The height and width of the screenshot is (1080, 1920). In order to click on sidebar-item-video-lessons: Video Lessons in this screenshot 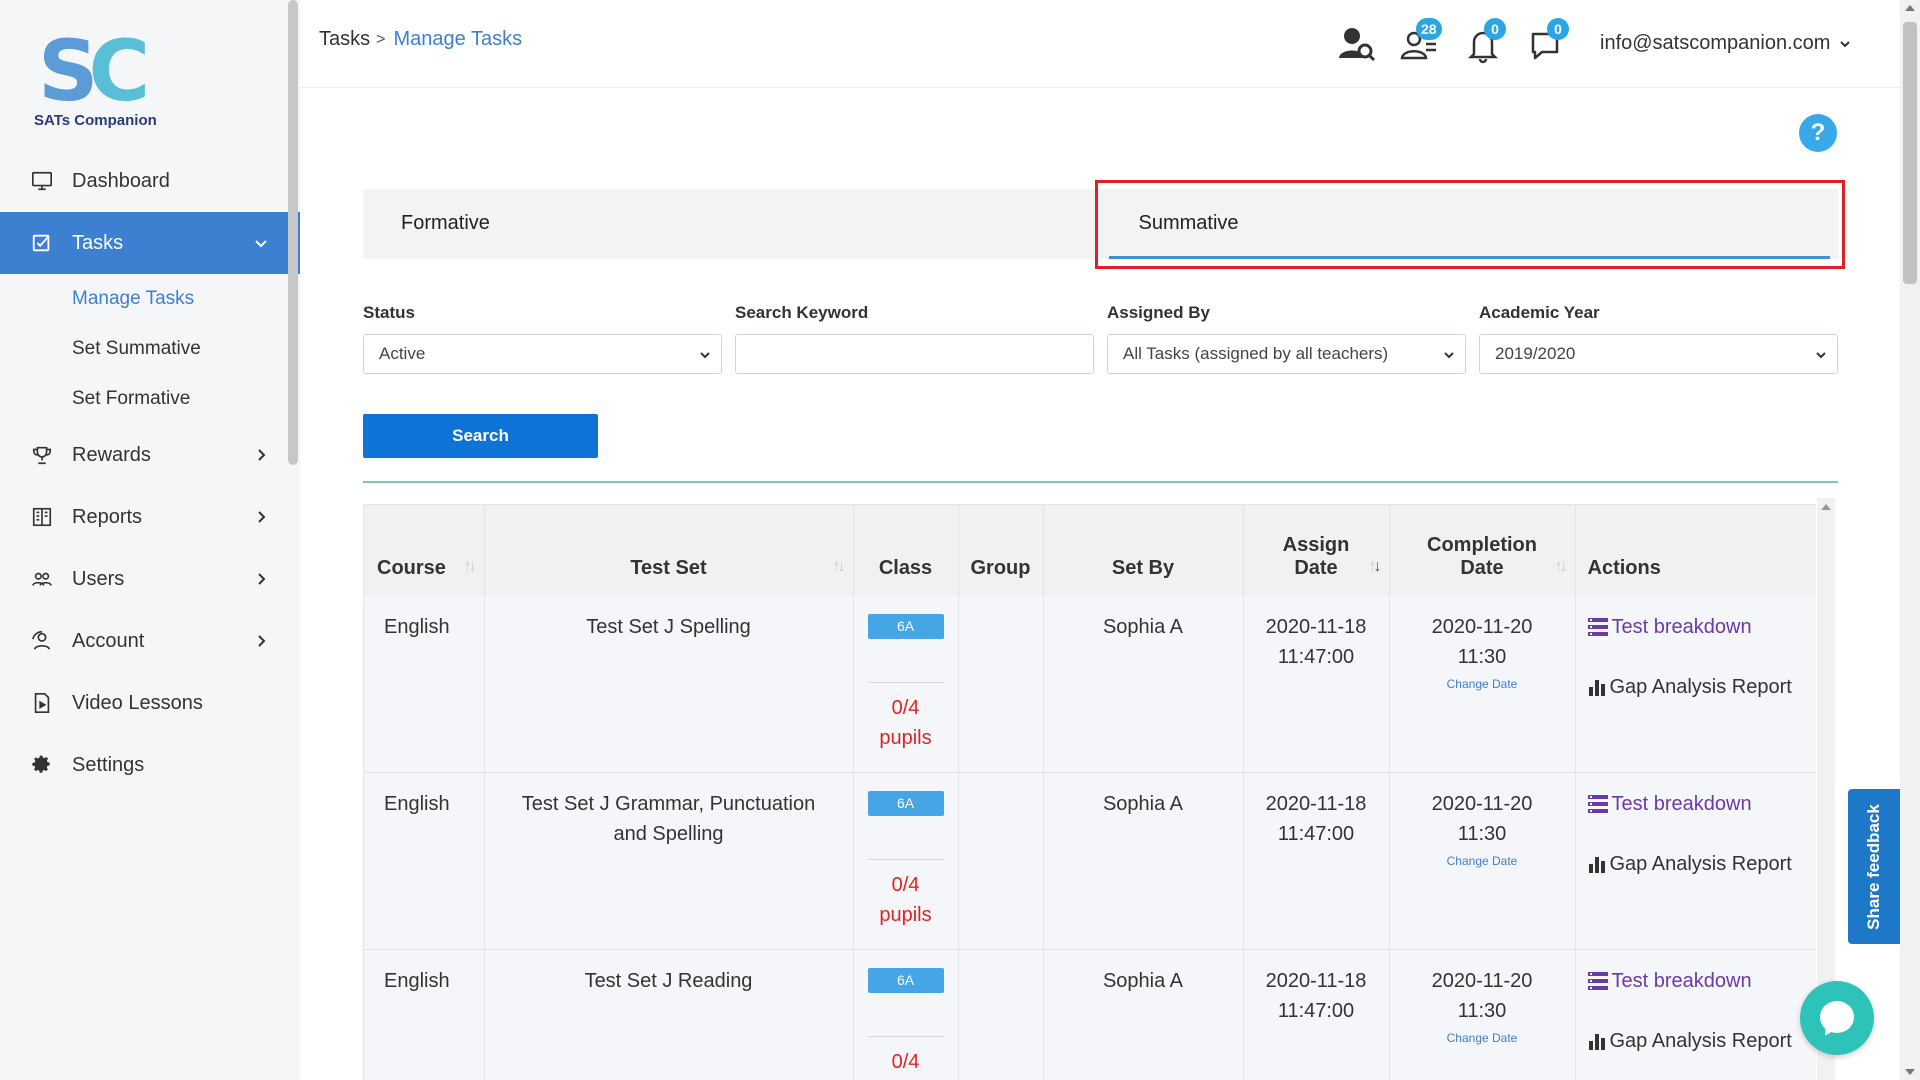, I will do `click(150, 703)`.